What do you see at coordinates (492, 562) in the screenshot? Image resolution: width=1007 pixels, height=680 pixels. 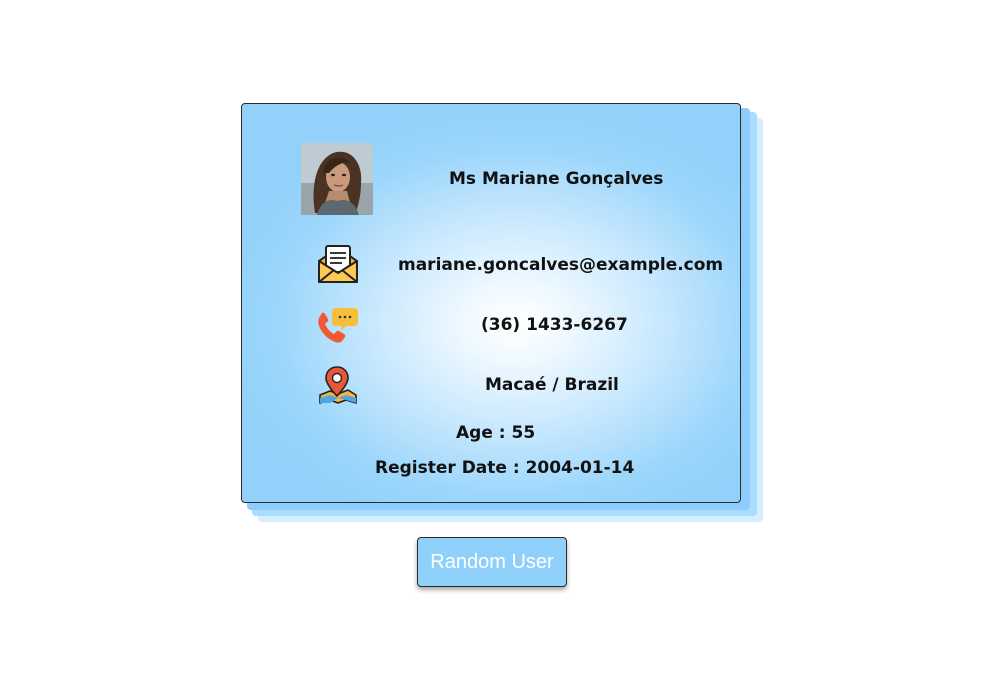 I see `random-user-button: Random User` at bounding box center [492, 562].